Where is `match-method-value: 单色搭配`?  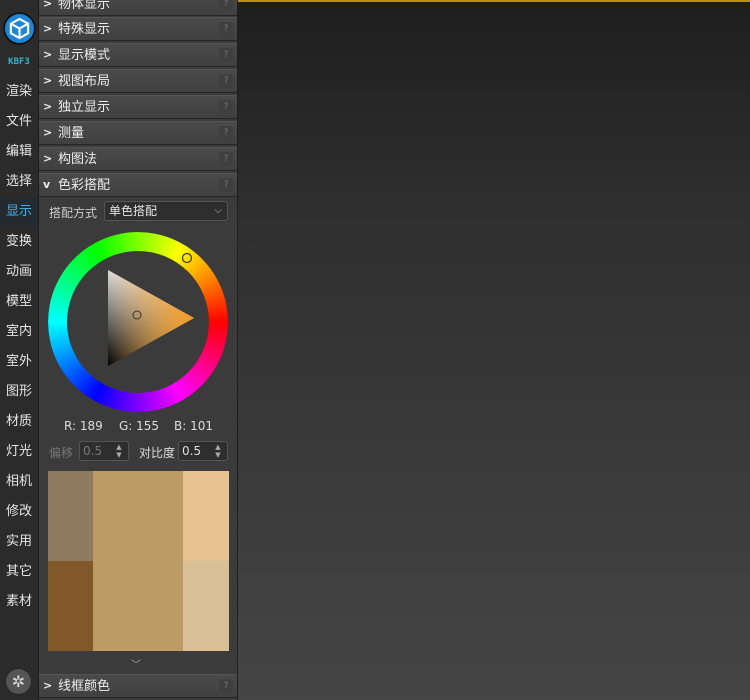
match-method-value: 单色搭配 is located at coordinates (133, 211).